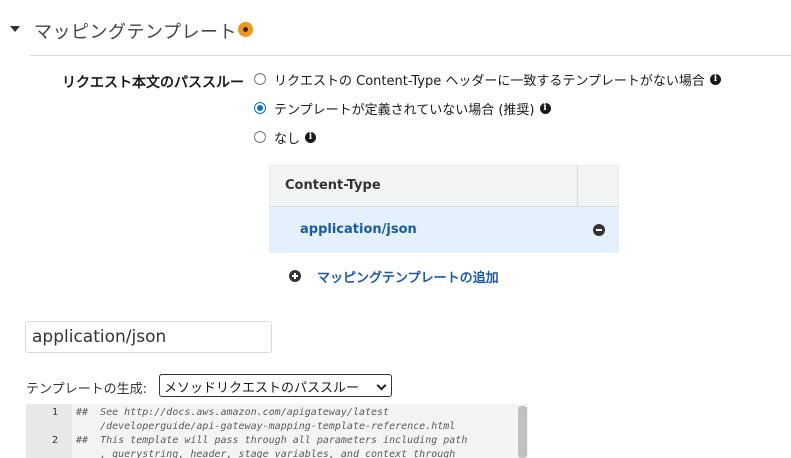  What do you see at coordinates (395, 29) in the screenshot?
I see `section-header: マッピングテンプレート` at bounding box center [395, 29].